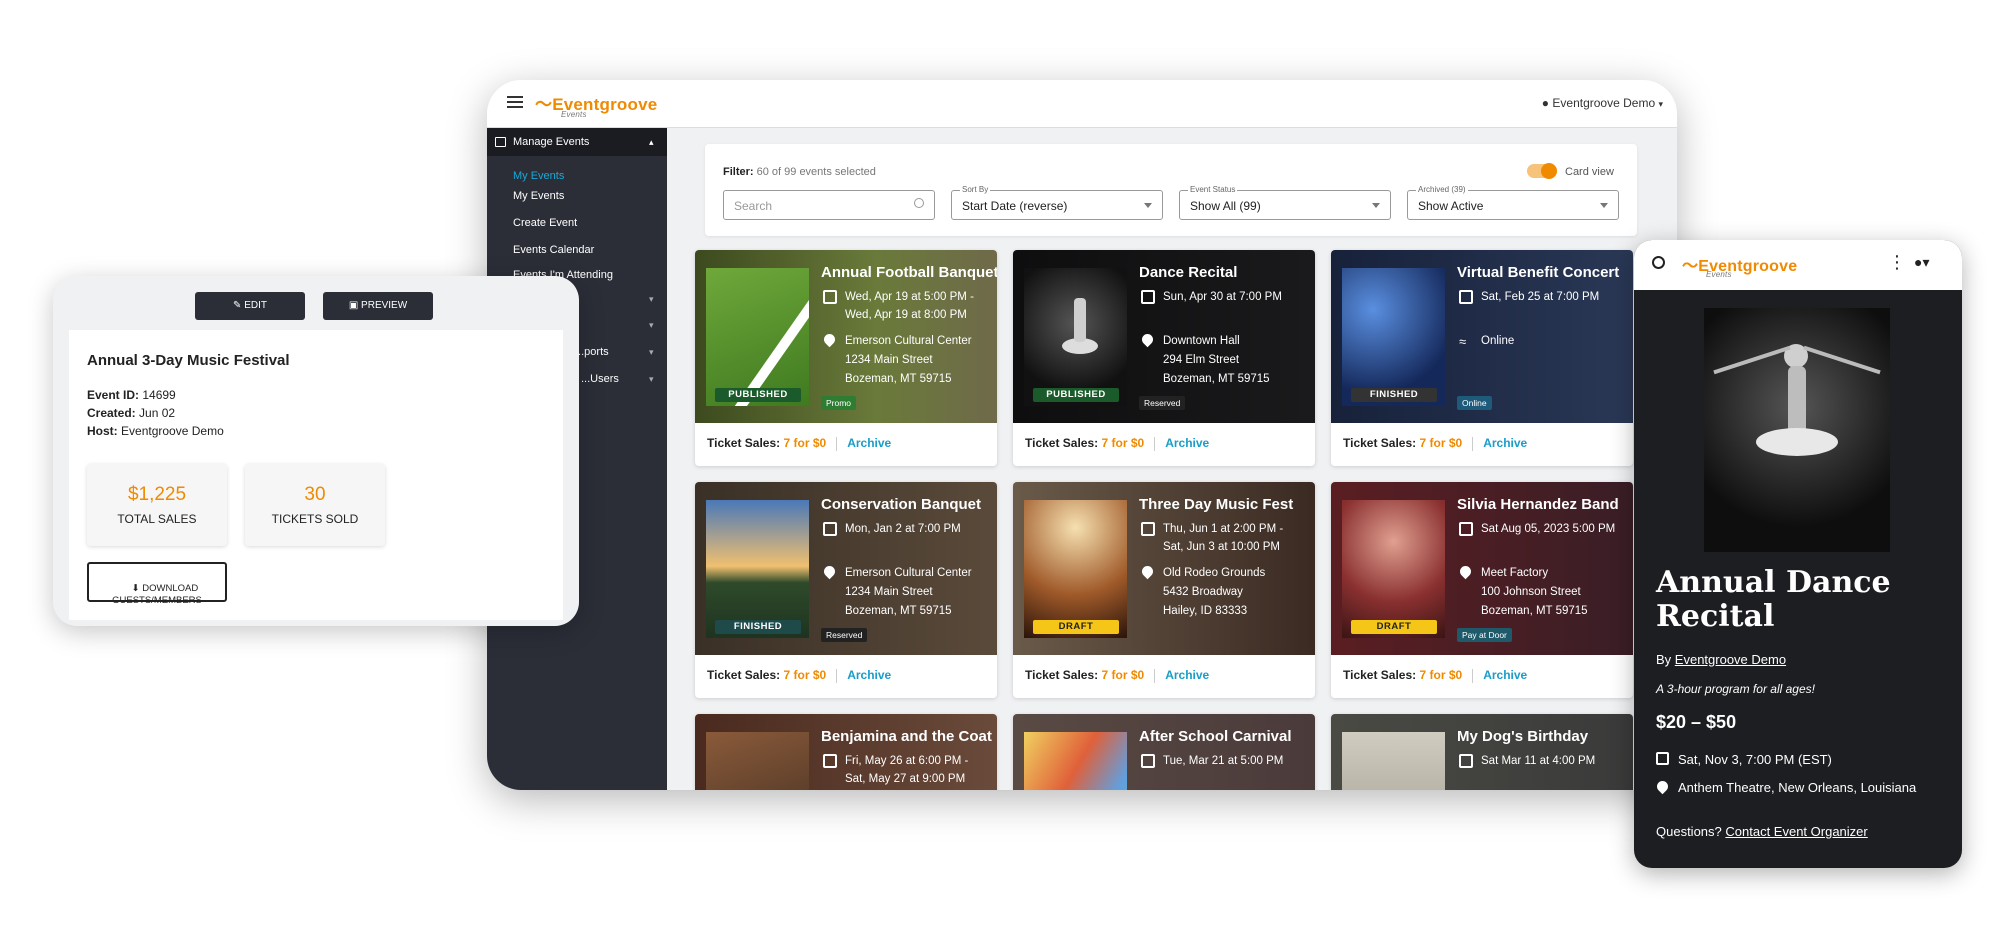  I want to click on sidebar-item-events-calendar: Events Calendar, so click(553, 250).